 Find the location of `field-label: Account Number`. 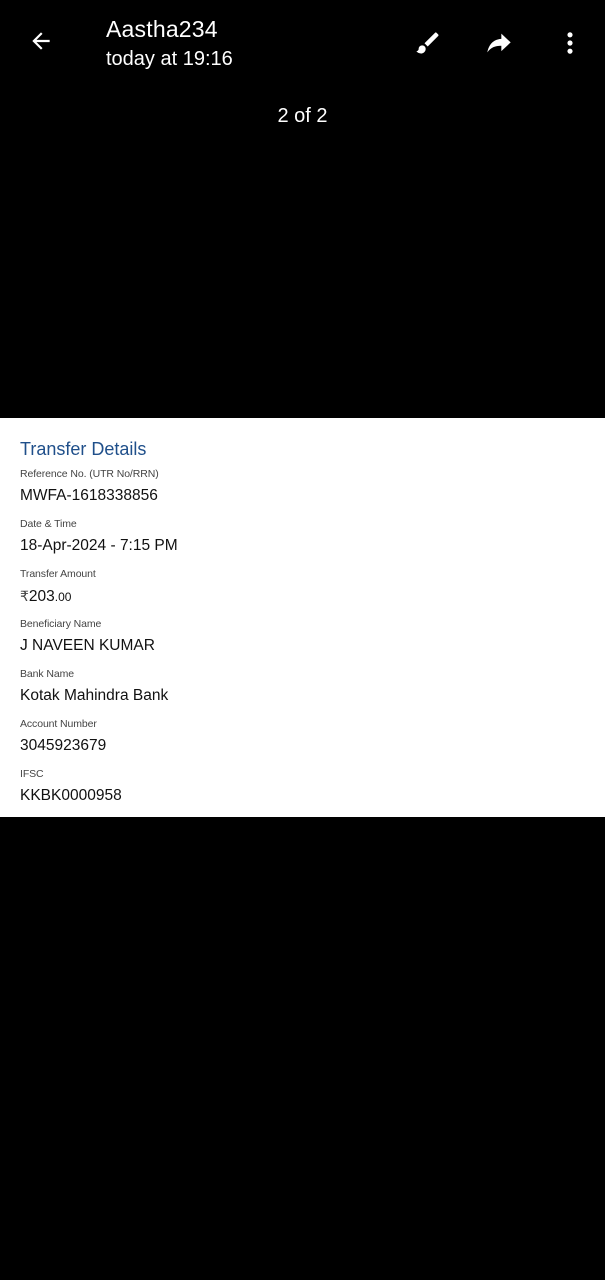

field-label: Account Number is located at coordinates (58, 724).